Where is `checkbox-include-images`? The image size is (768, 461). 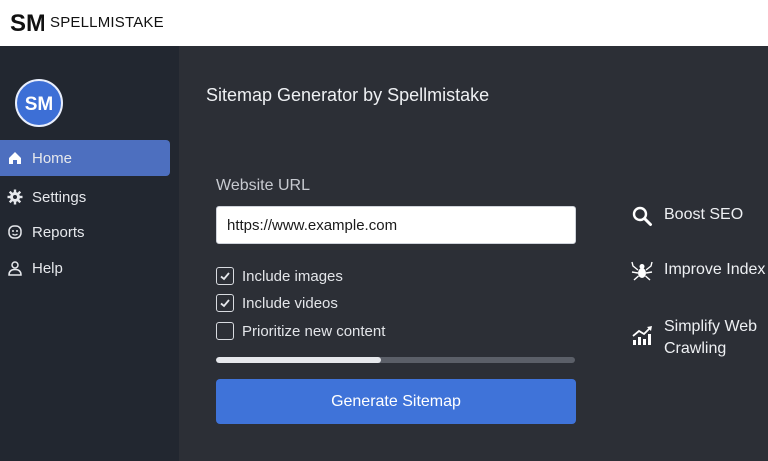
checkbox-include-images is located at coordinates (225, 276).